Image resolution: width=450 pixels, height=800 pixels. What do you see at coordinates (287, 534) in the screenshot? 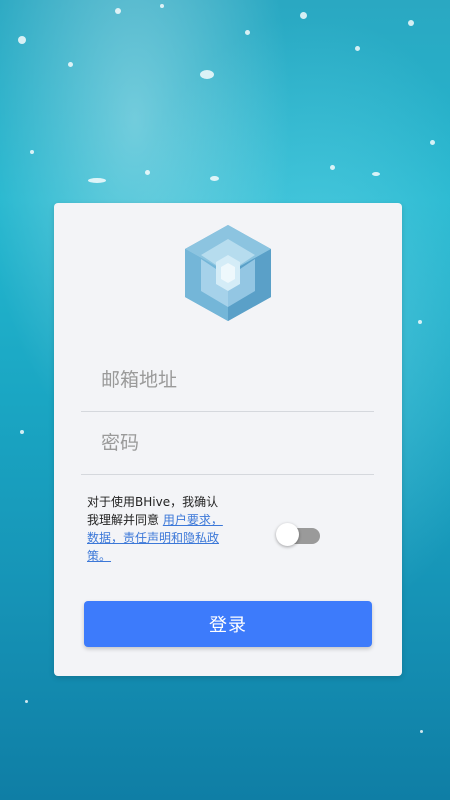
I see `toggle-knob` at bounding box center [287, 534].